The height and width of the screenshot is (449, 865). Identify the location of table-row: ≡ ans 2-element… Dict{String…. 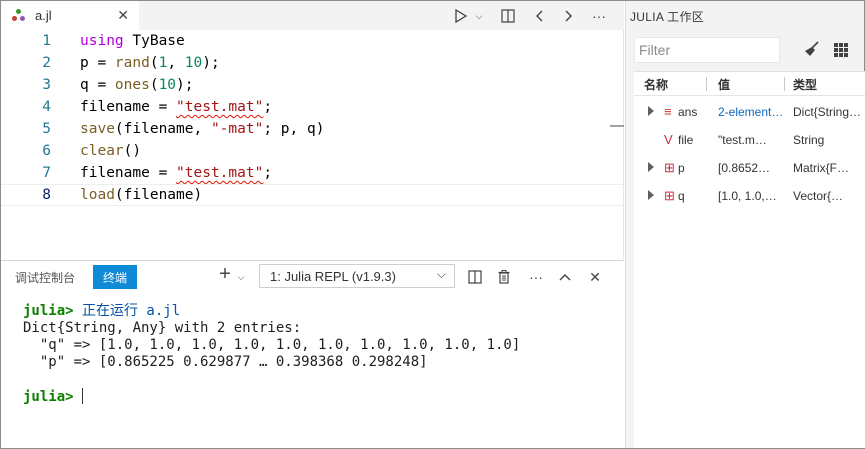
(749, 112).